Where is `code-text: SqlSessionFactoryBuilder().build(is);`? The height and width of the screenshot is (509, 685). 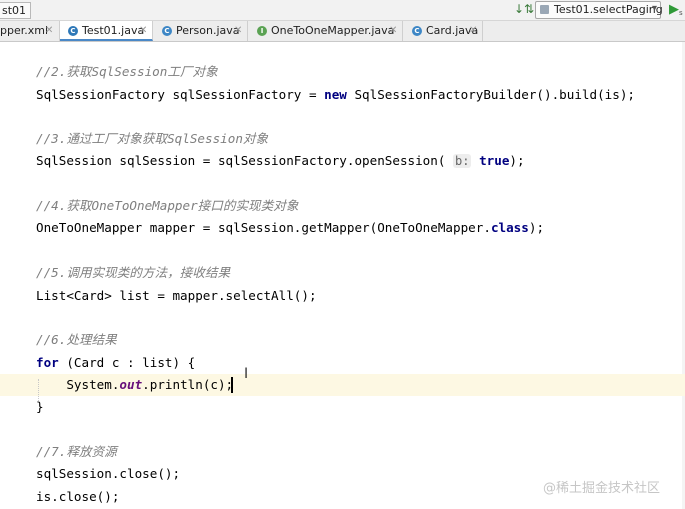 code-text: SqlSessionFactoryBuilder().build(is); is located at coordinates (490, 94).